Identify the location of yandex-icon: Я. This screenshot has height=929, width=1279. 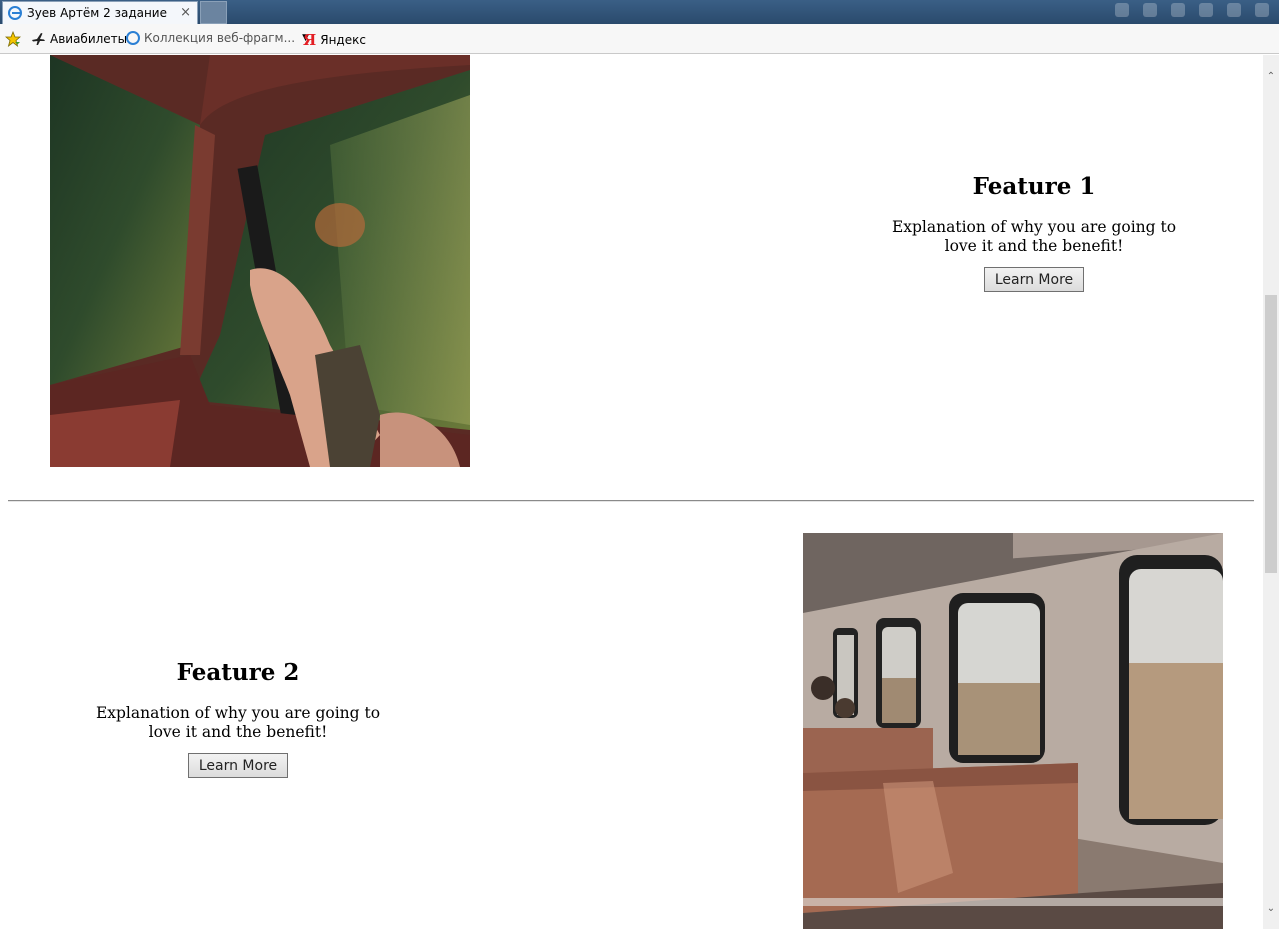
(310, 40).